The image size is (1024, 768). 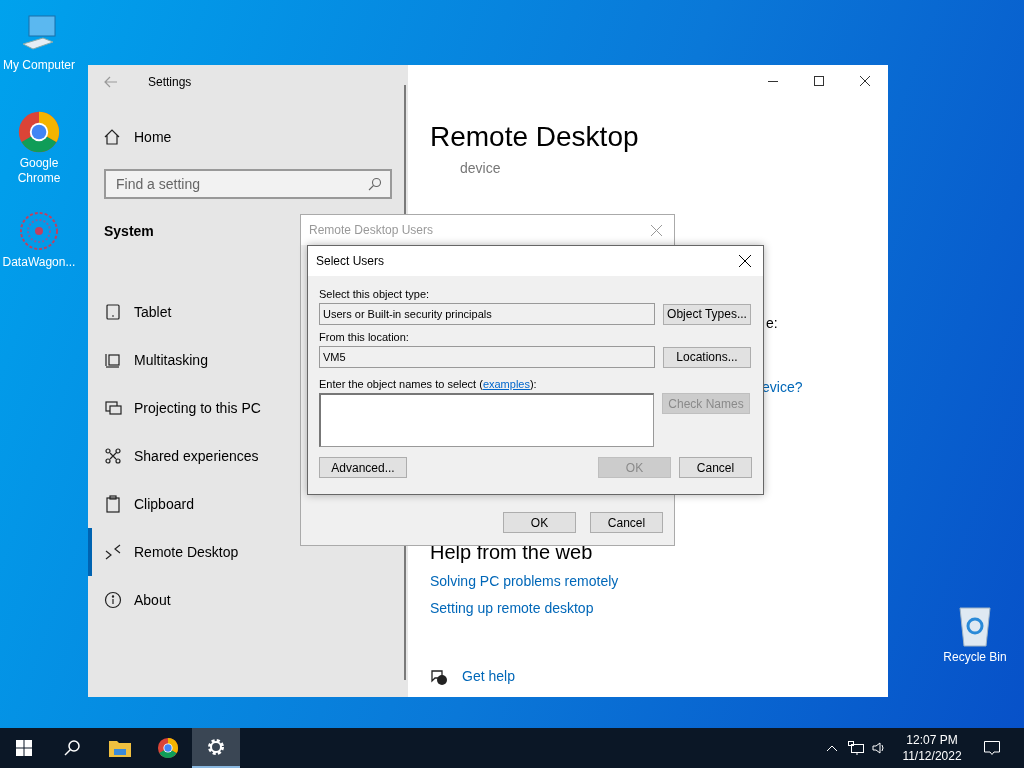 What do you see at coordinates (992, 748) in the screenshot?
I see `notification-icon` at bounding box center [992, 748].